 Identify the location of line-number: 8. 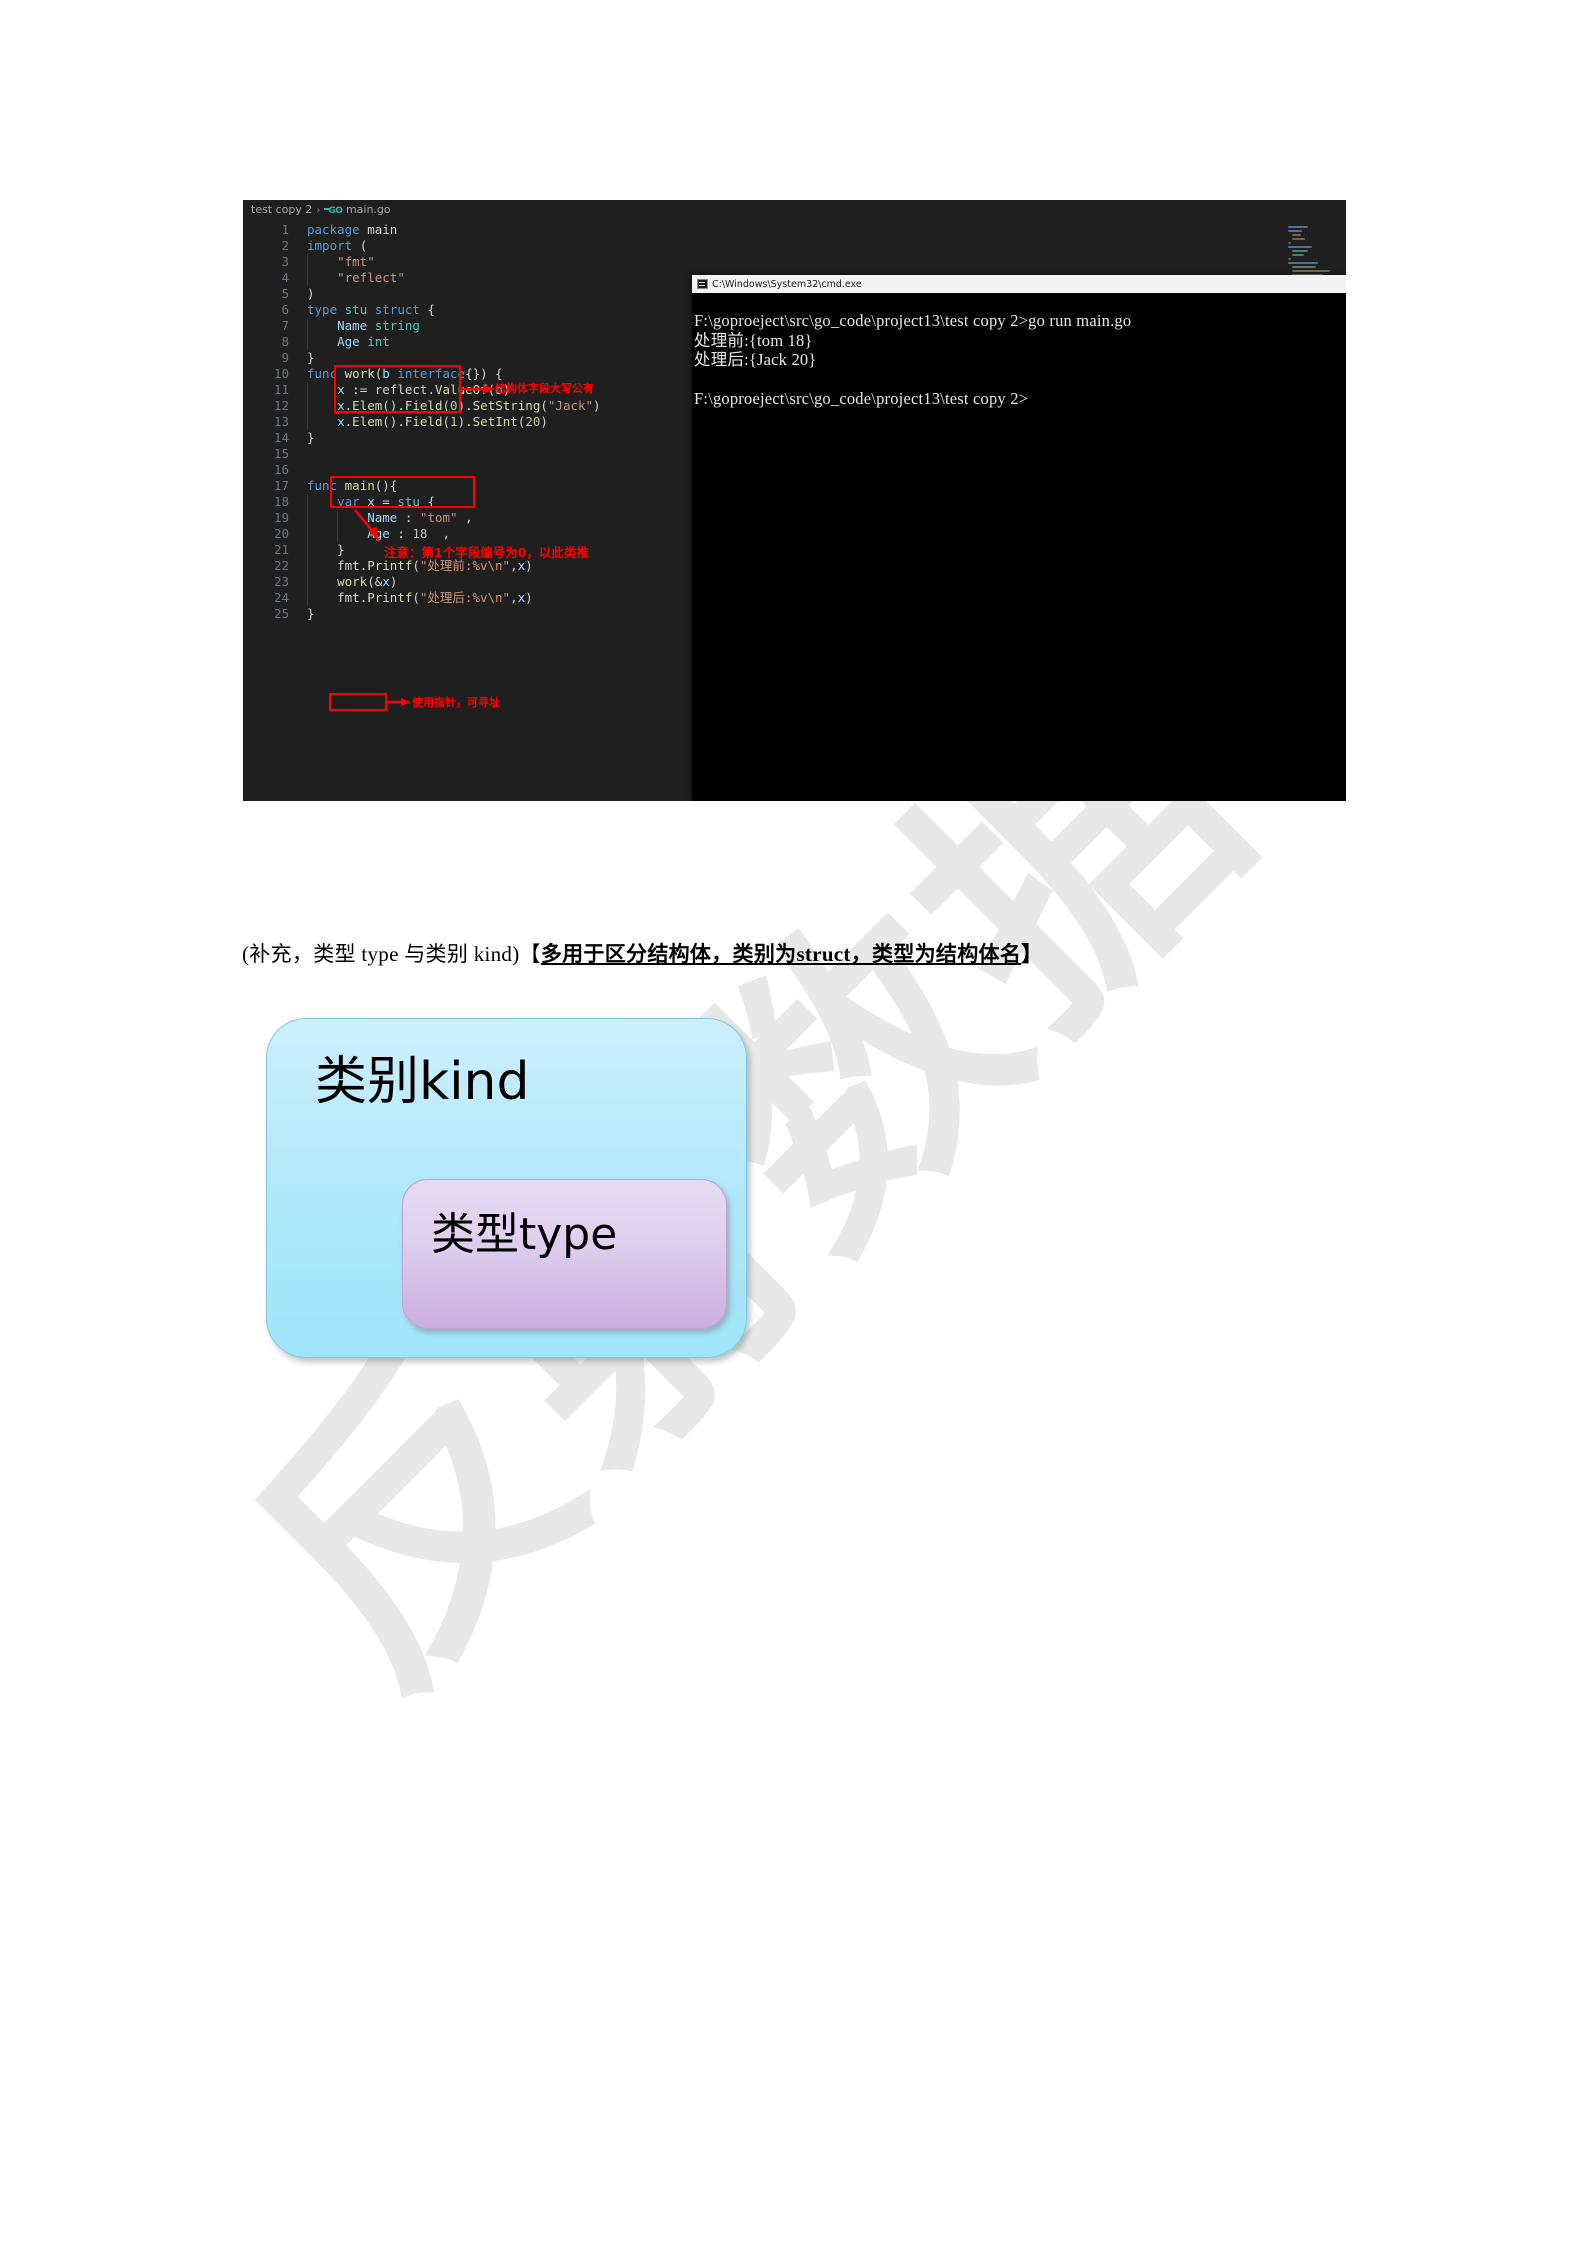
(285, 341).